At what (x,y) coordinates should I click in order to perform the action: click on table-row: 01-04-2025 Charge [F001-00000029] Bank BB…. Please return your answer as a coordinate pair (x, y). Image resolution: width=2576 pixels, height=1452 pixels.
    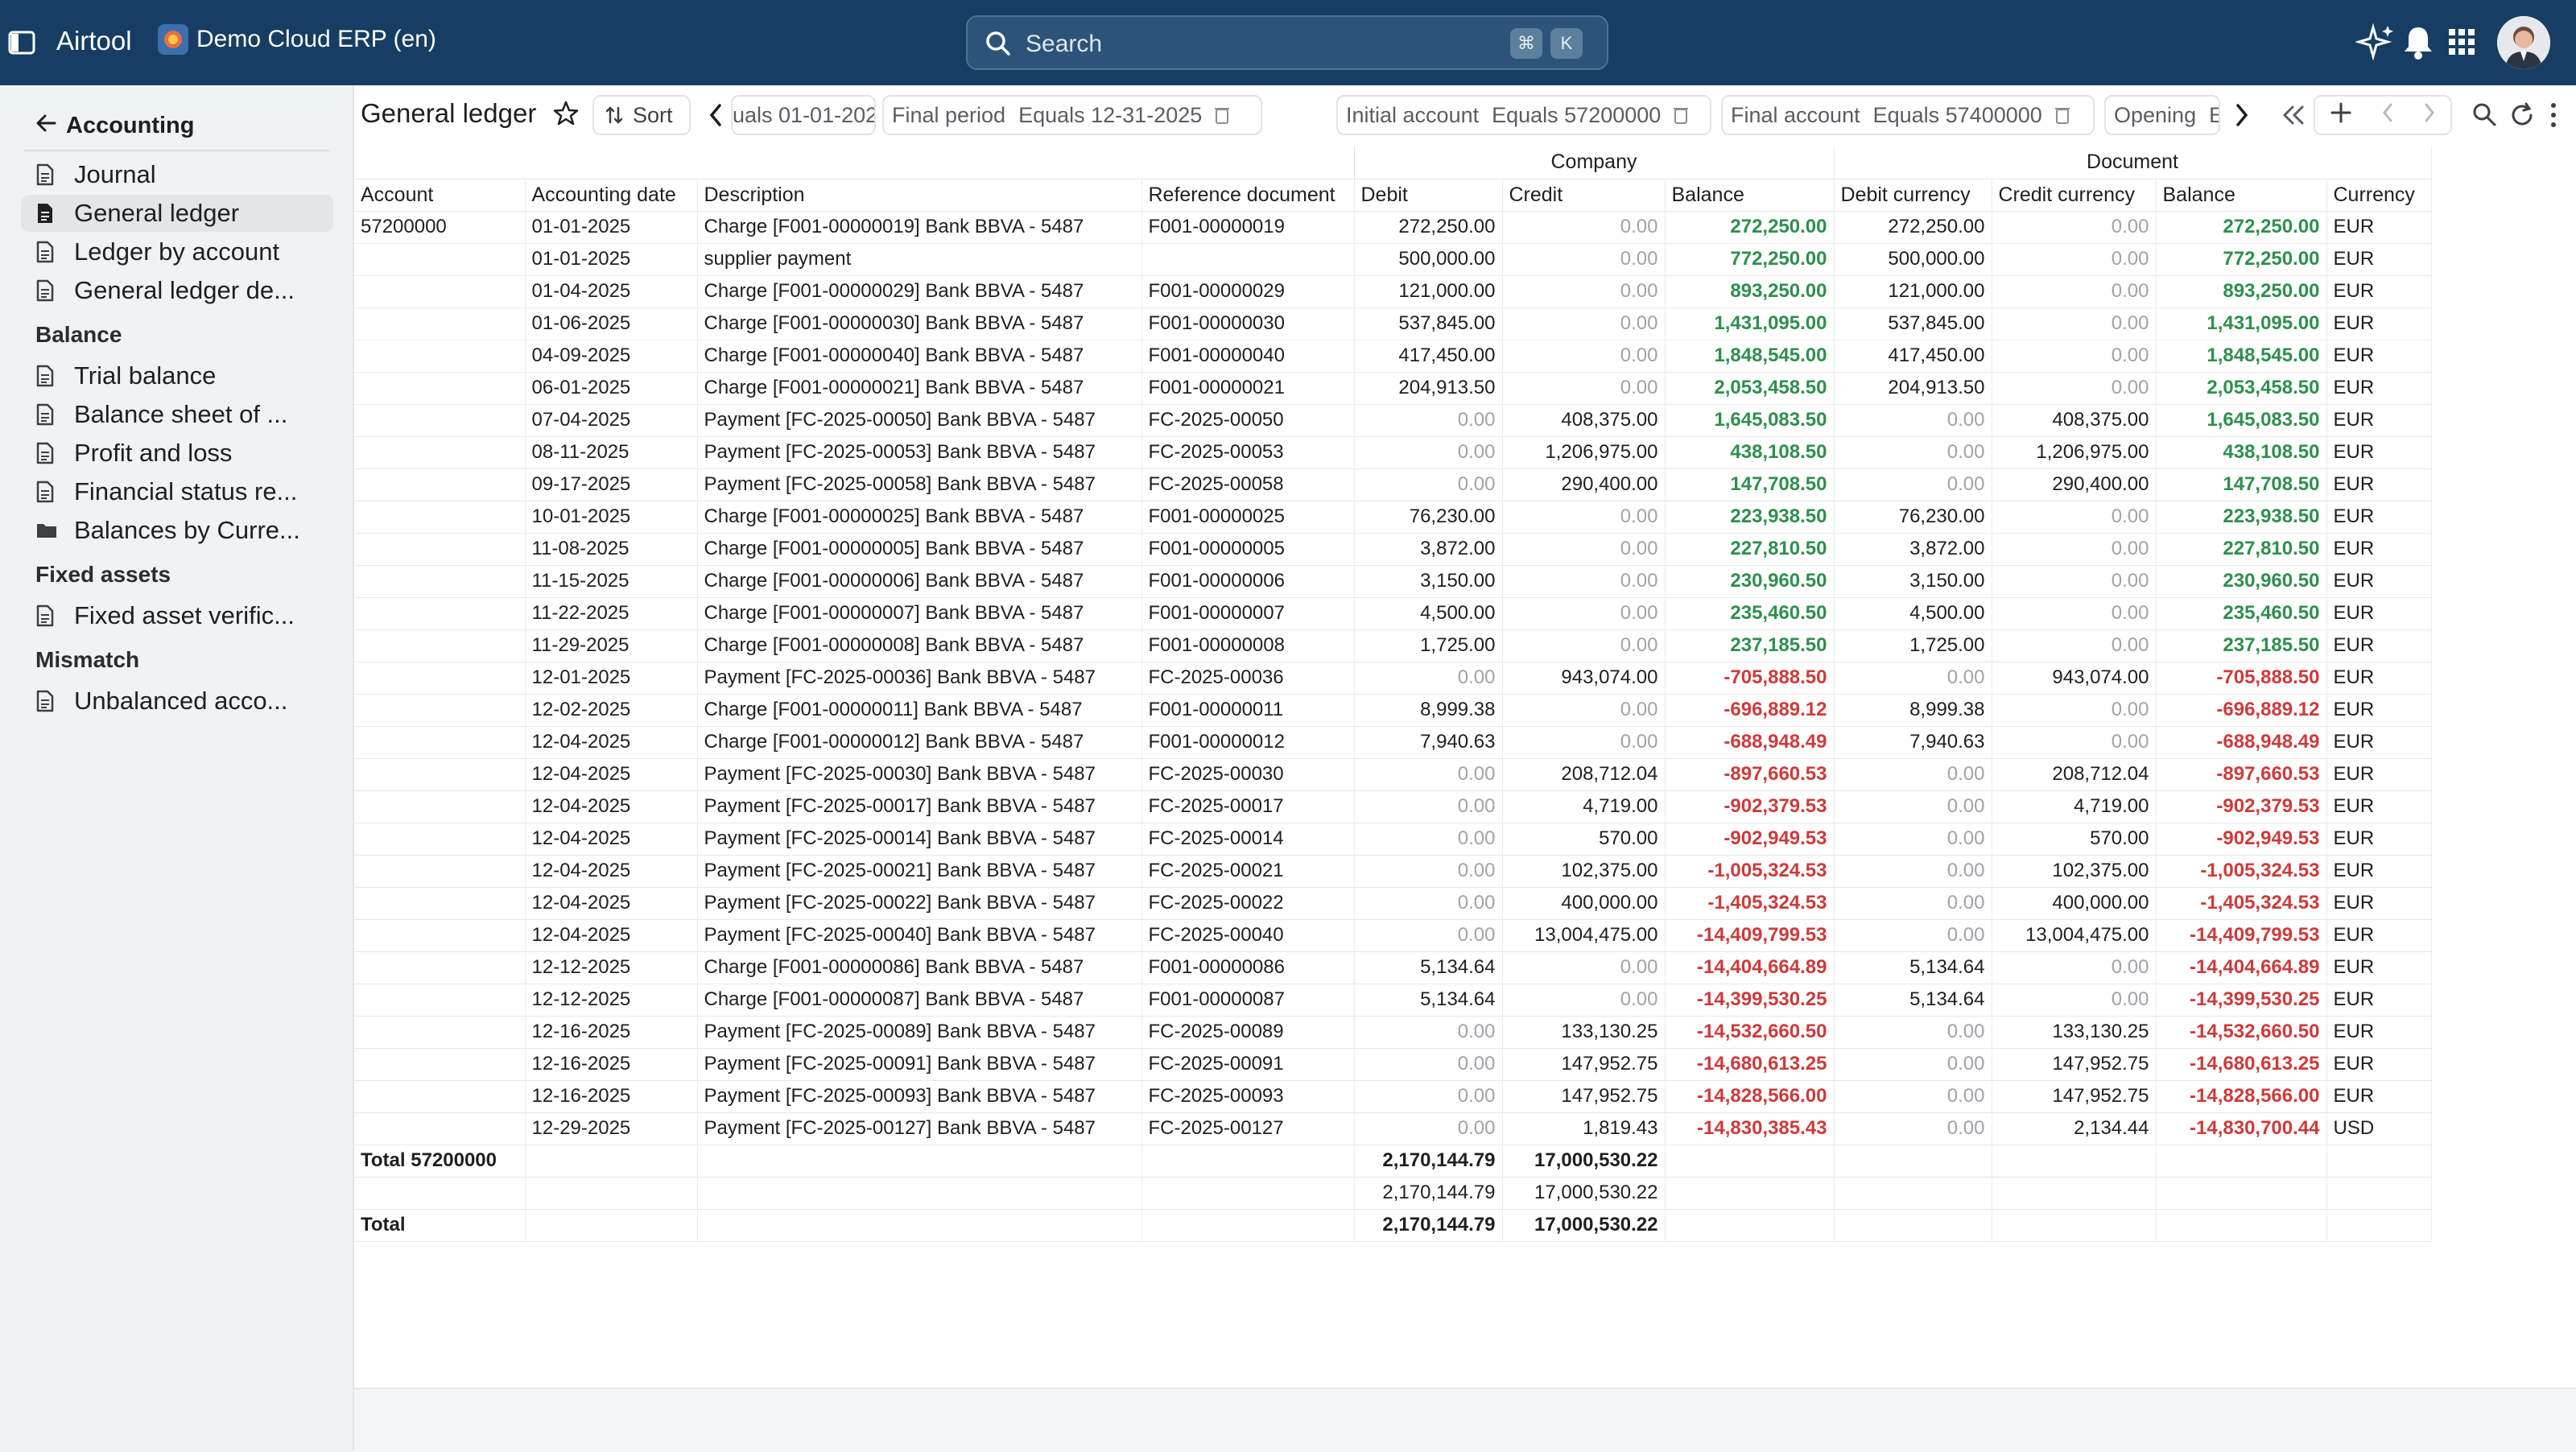
    Looking at the image, I should click on (1393, 292).